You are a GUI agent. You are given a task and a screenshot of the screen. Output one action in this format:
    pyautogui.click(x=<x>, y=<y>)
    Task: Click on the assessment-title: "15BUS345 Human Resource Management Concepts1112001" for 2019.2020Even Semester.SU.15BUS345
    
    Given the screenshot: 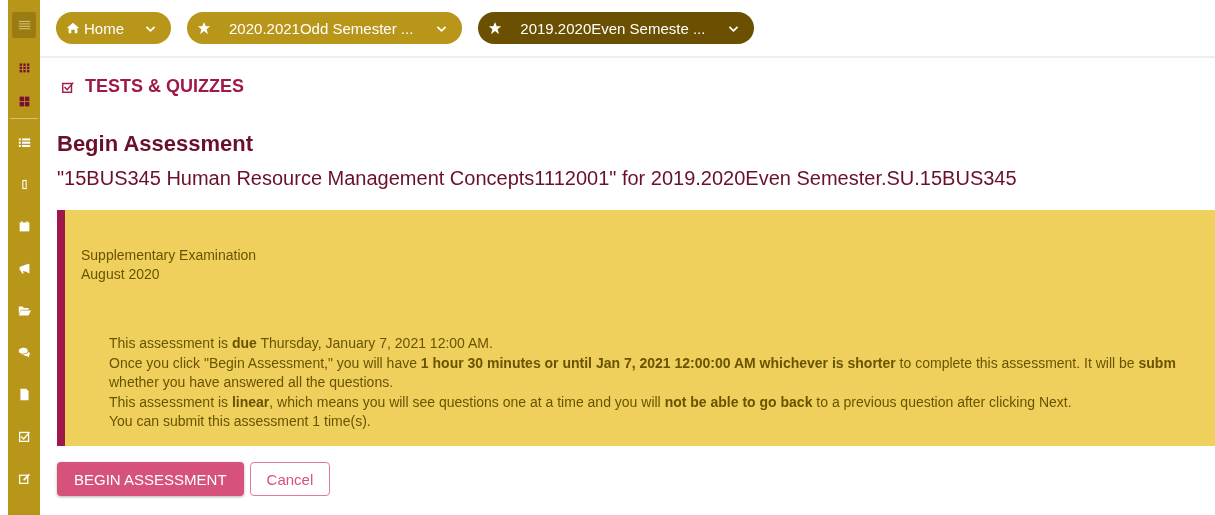 What is the action you would take?
    pyautogui.click(x=537, y=178)
    